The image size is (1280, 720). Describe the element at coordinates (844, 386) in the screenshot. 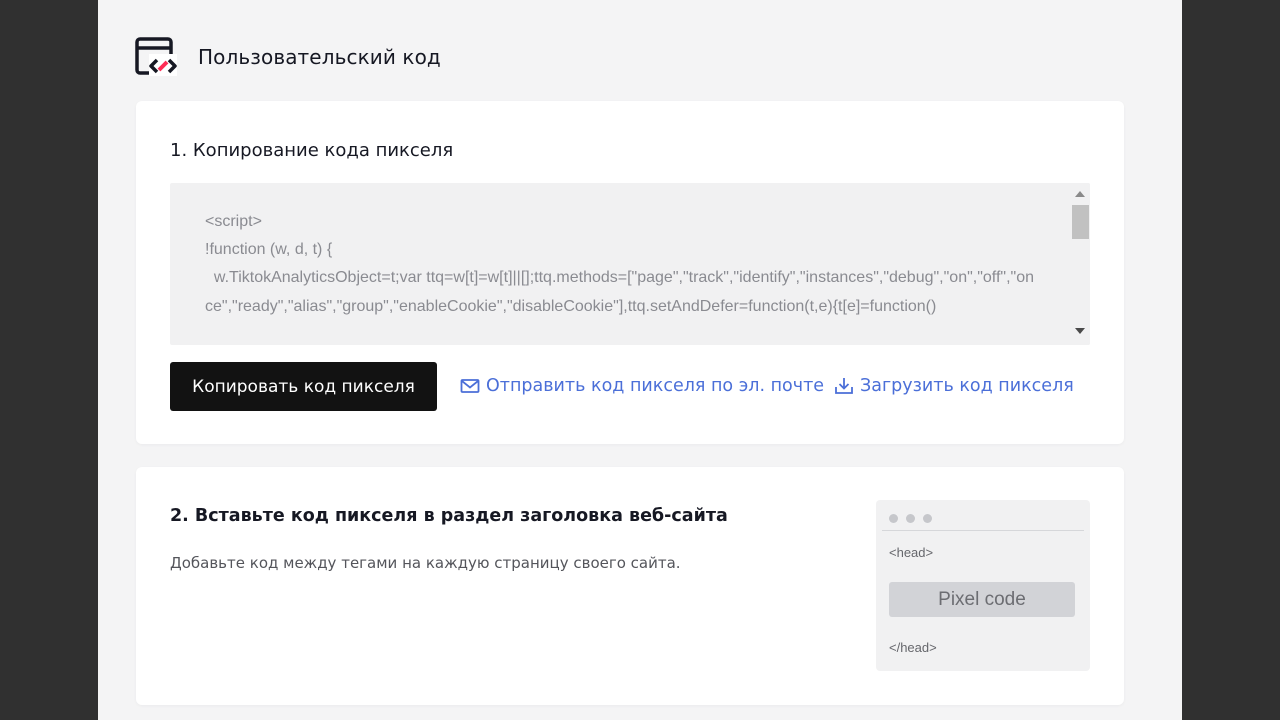

I see `download-icon` at that location.